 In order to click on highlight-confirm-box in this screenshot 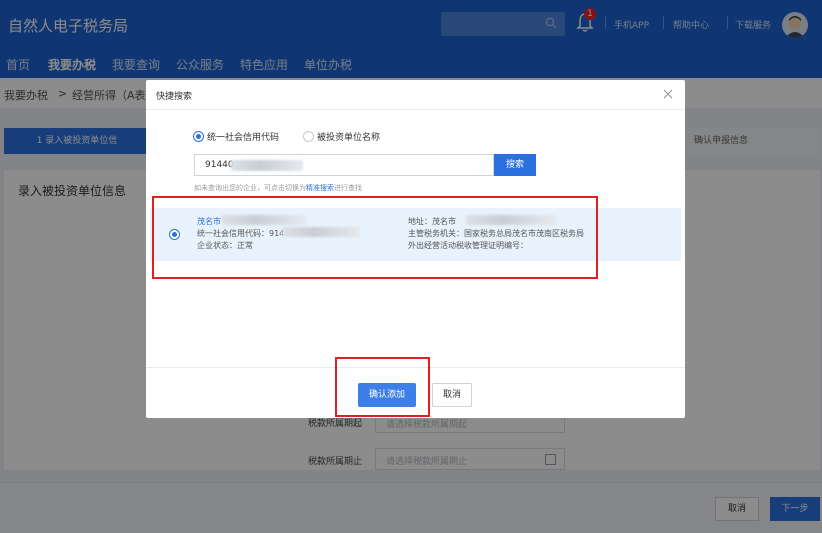, I will do `click(382, 387)`.